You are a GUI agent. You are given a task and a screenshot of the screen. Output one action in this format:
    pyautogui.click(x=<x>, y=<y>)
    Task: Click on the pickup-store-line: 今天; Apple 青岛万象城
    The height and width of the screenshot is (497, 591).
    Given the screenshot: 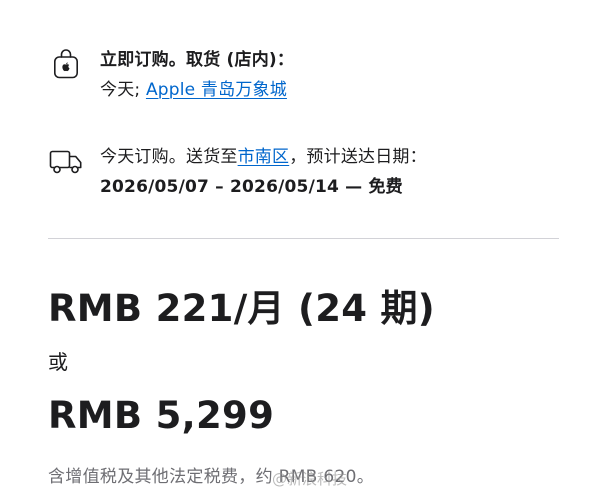 What is the action you would take?
    pyautogui.click(x=197, y=90)
    